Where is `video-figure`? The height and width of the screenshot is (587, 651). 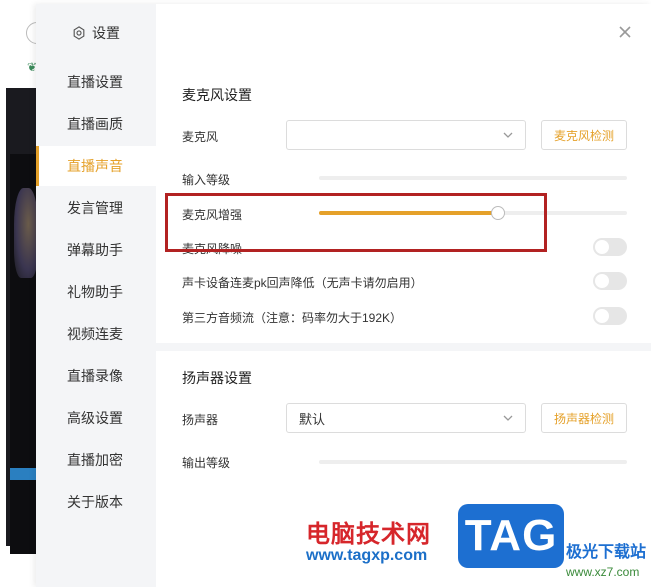 video-figure is located at coordinates (26, 233).